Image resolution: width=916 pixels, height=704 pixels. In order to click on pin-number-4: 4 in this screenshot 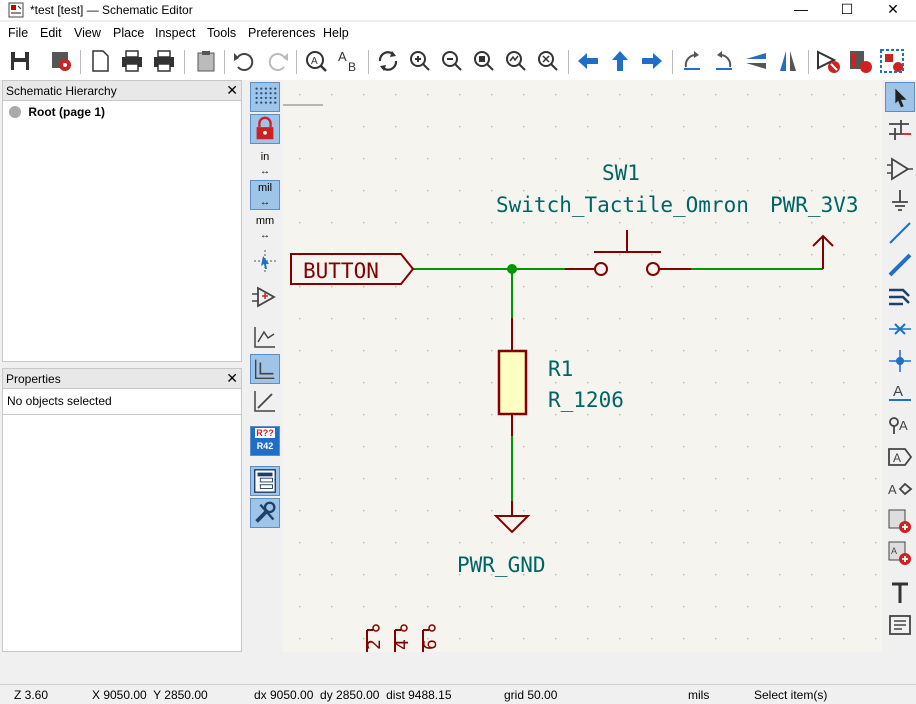, I will do `click(402, 644)`.